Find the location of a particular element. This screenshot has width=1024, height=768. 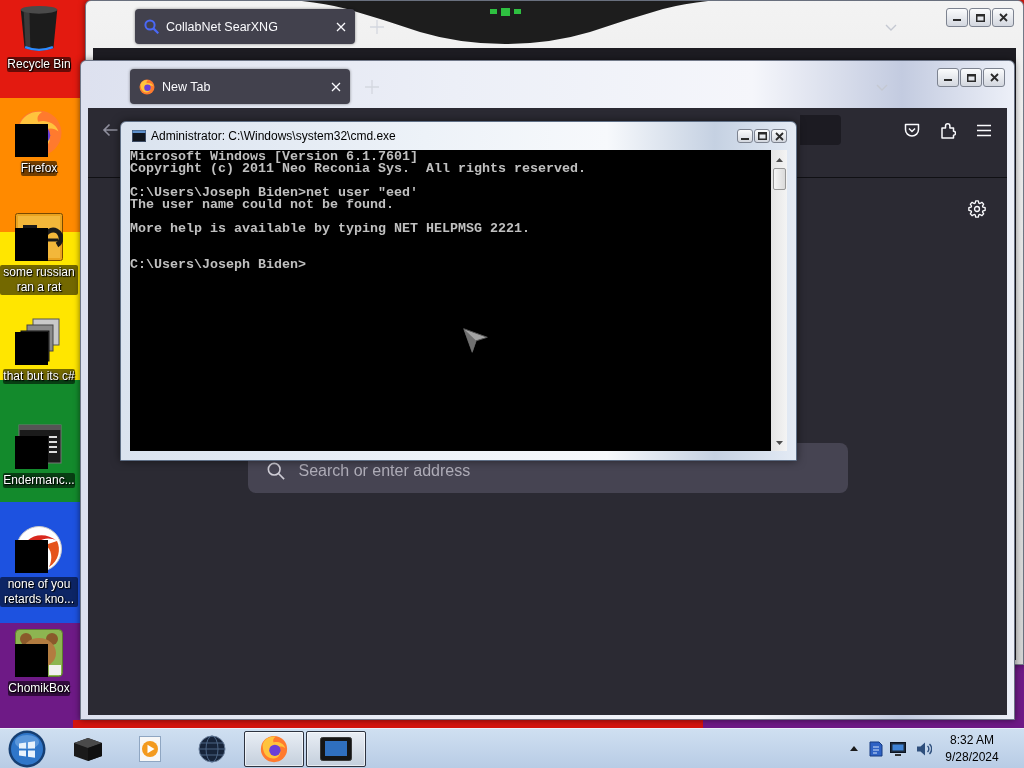

swirl-logo-icon is located at coordinates (39, 549).